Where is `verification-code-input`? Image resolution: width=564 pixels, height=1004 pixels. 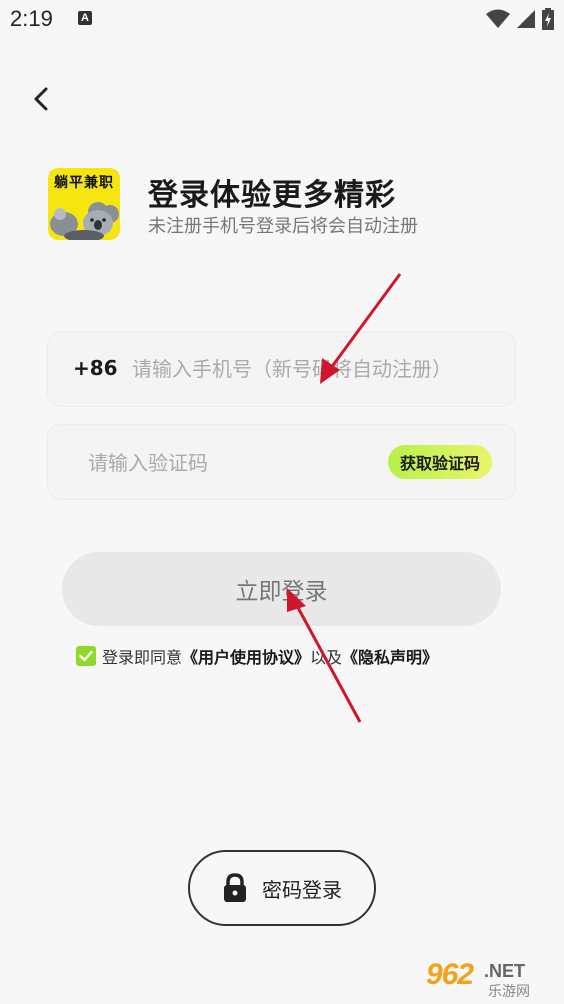
verification-code-input is located at coordinates (218, 463).